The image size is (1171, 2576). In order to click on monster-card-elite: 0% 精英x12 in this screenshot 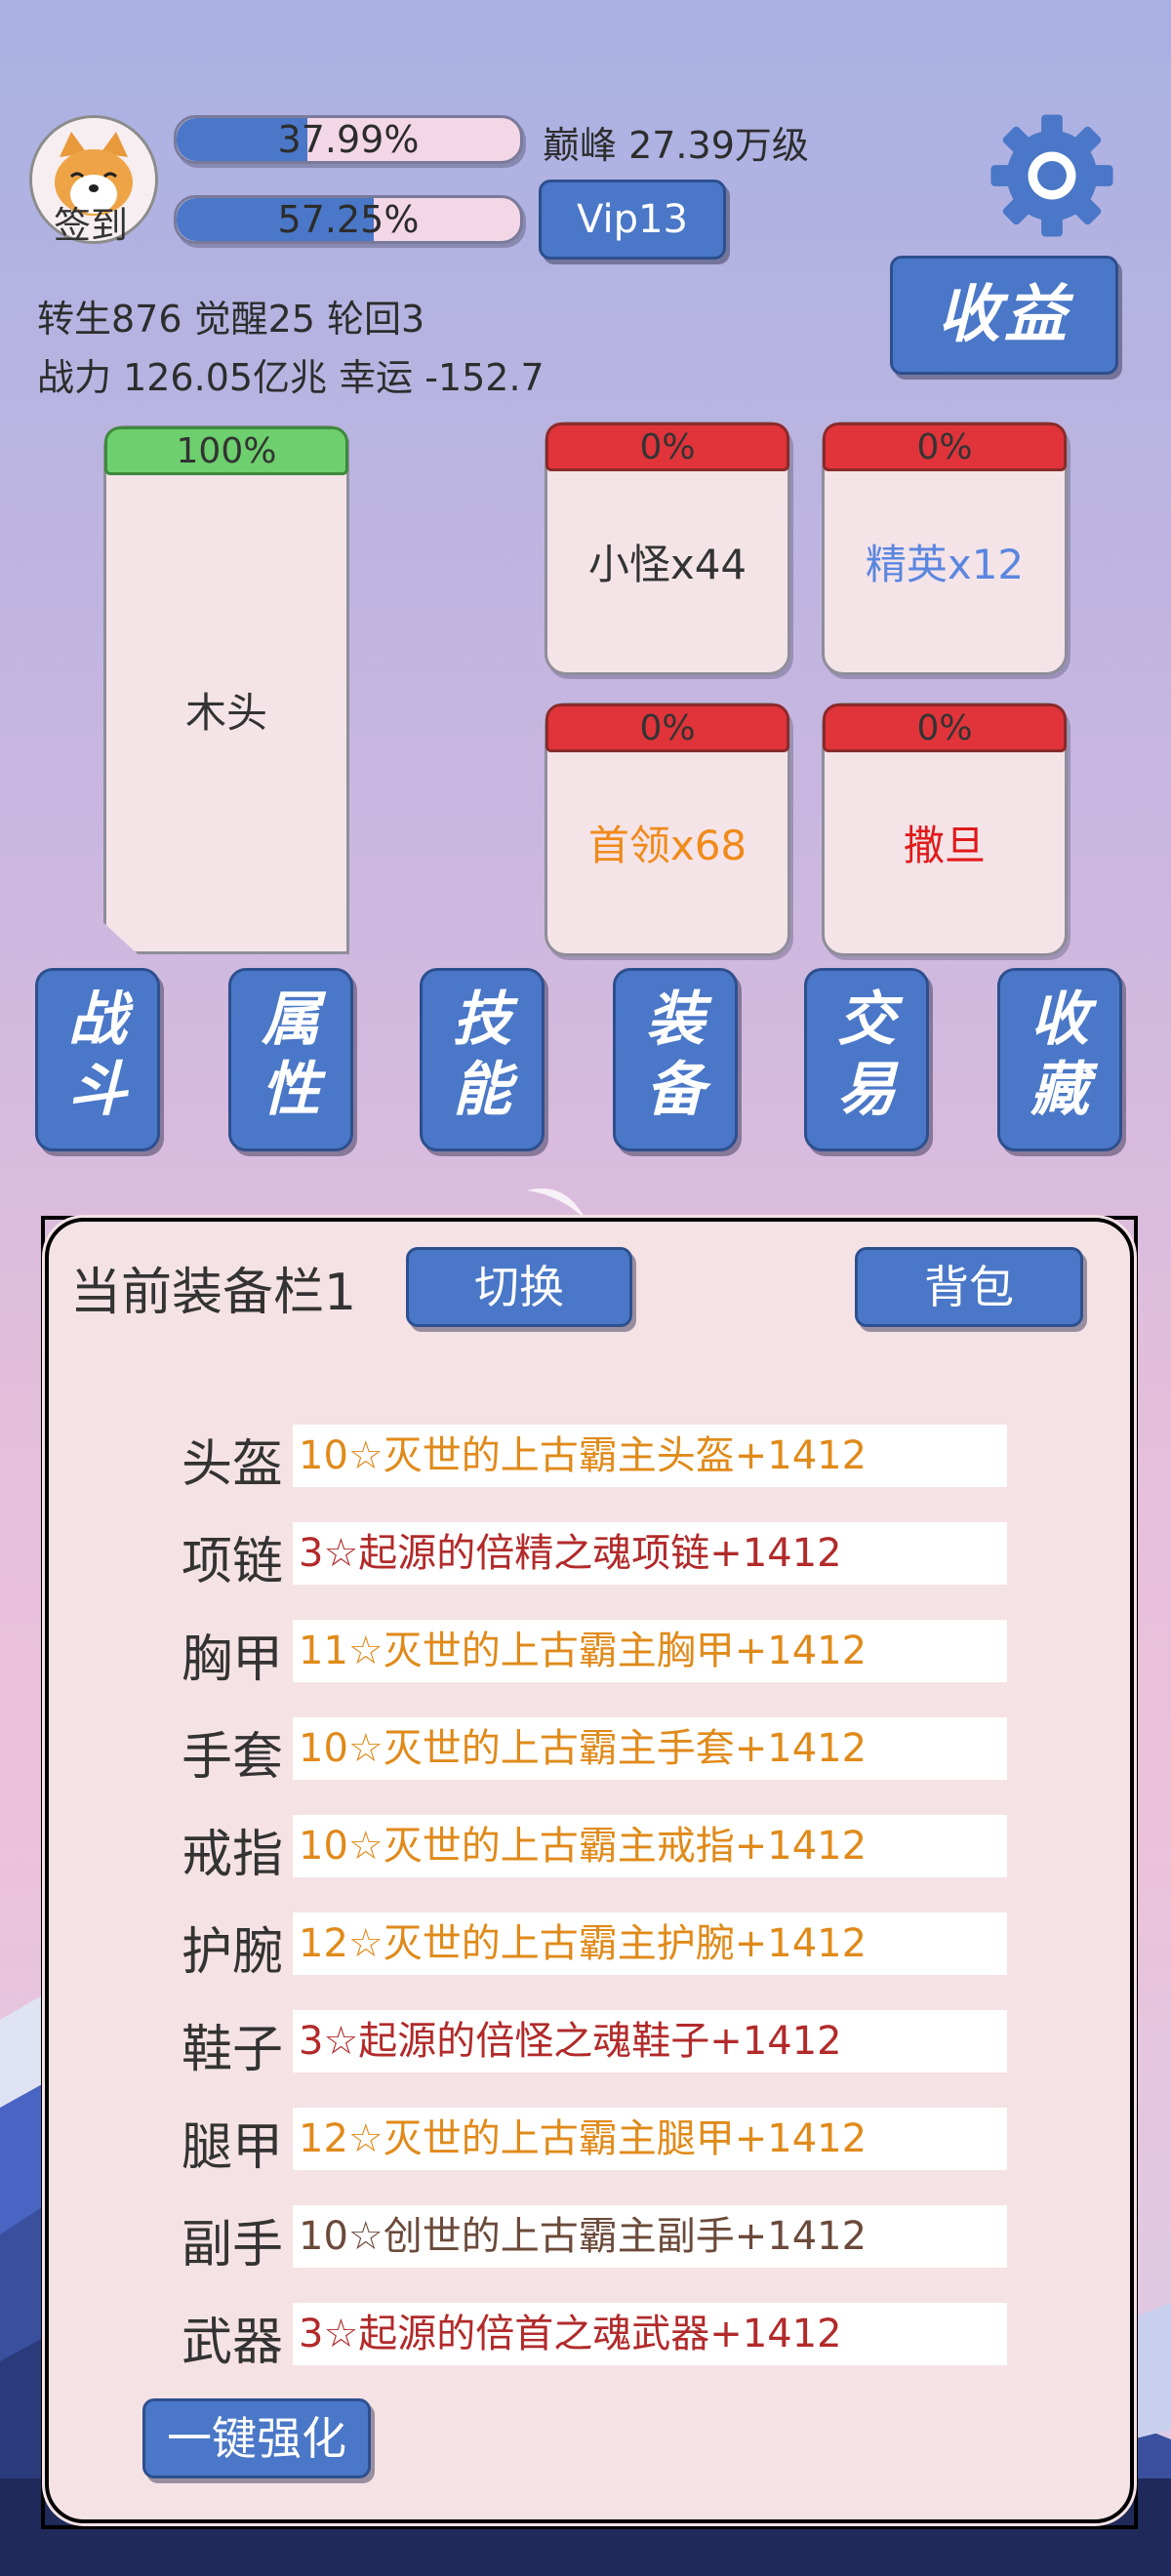, I will do `click(945, 548)`.